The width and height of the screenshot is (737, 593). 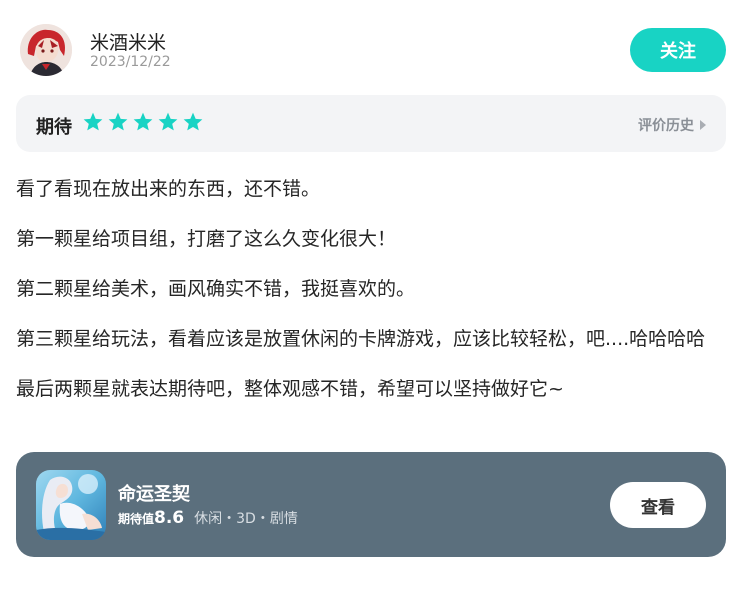 What do you see at coordinates (371, 123) in the screenshot?
I see `rating-bar: 期待 评价历史` at bounding box center [371, 123].